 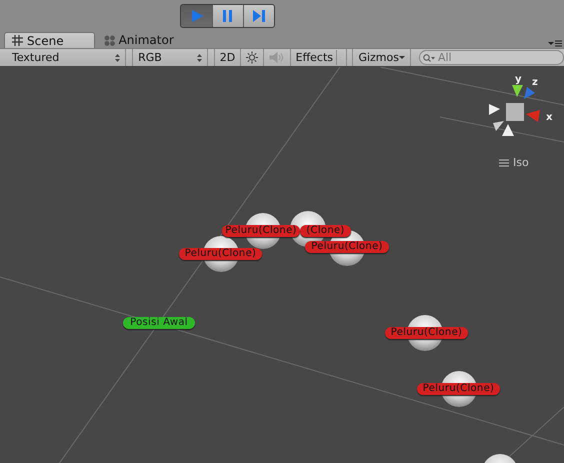 What do you see at coordinates (518, 79) in the screenshot?
I see `axis-label: y` at bounding box center [518, 79].